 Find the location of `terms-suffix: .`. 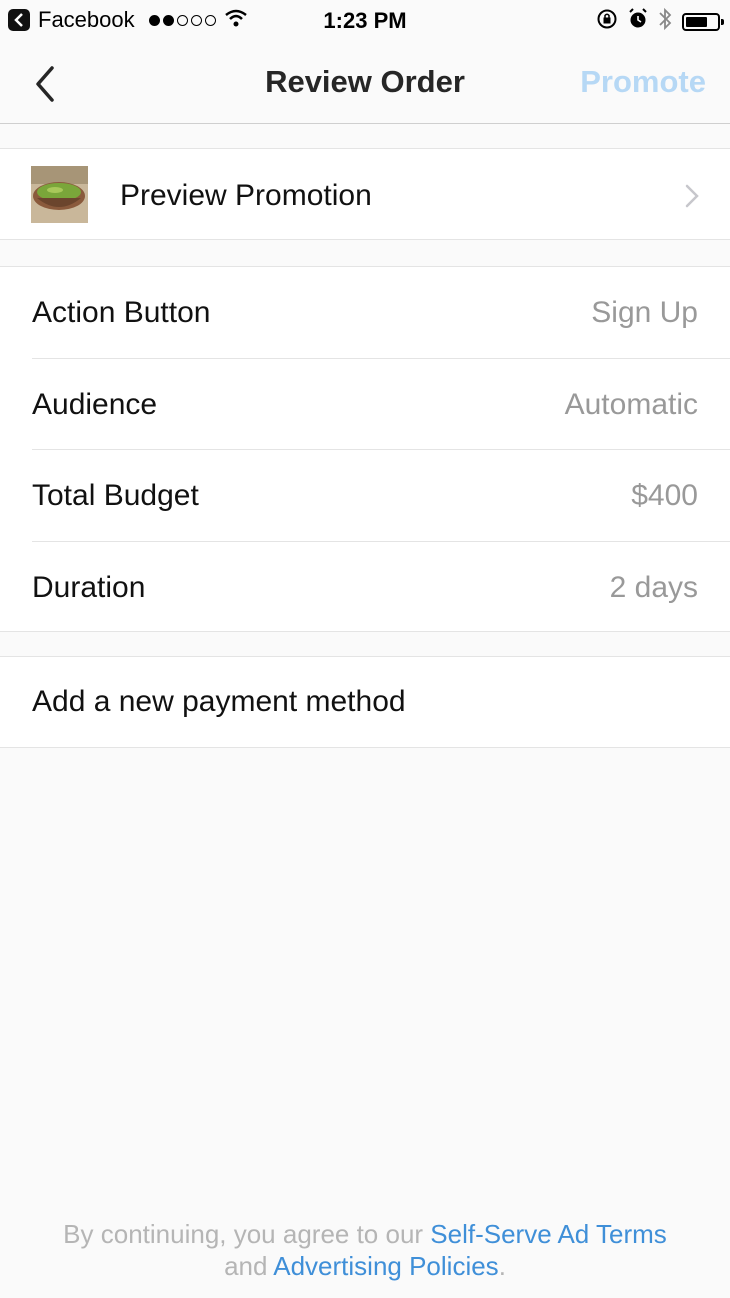

terms-suffix: . is located at coordinates (502, 1266).